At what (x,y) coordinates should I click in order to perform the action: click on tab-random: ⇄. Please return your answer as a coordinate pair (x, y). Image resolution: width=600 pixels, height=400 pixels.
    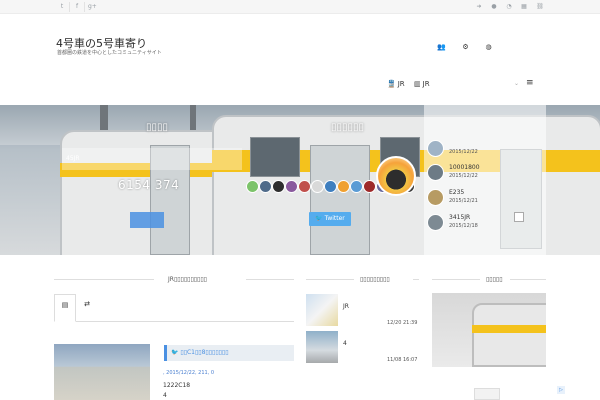
    Looking at the image, I should click on (87, 308).